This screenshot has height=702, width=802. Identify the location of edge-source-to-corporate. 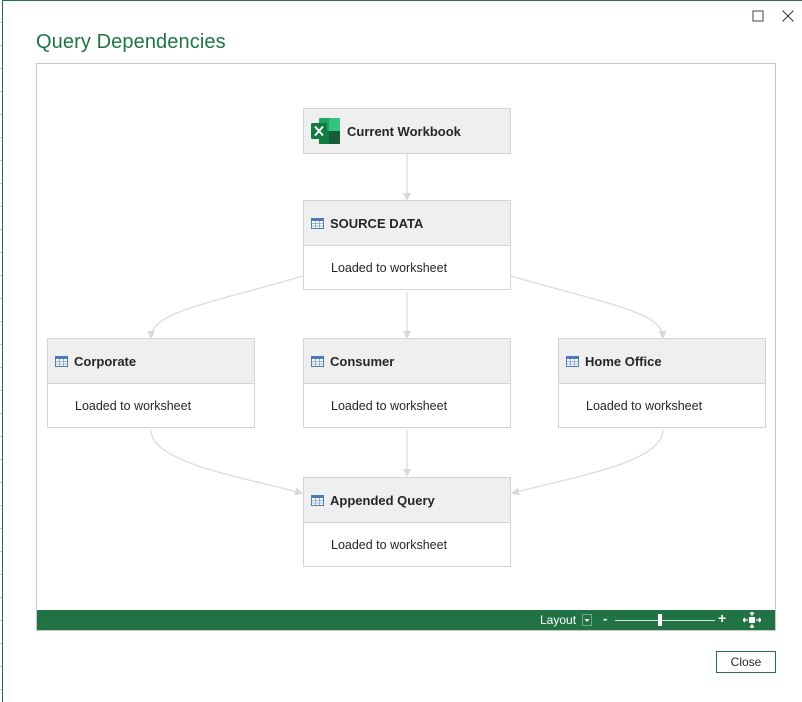
(225, 307).